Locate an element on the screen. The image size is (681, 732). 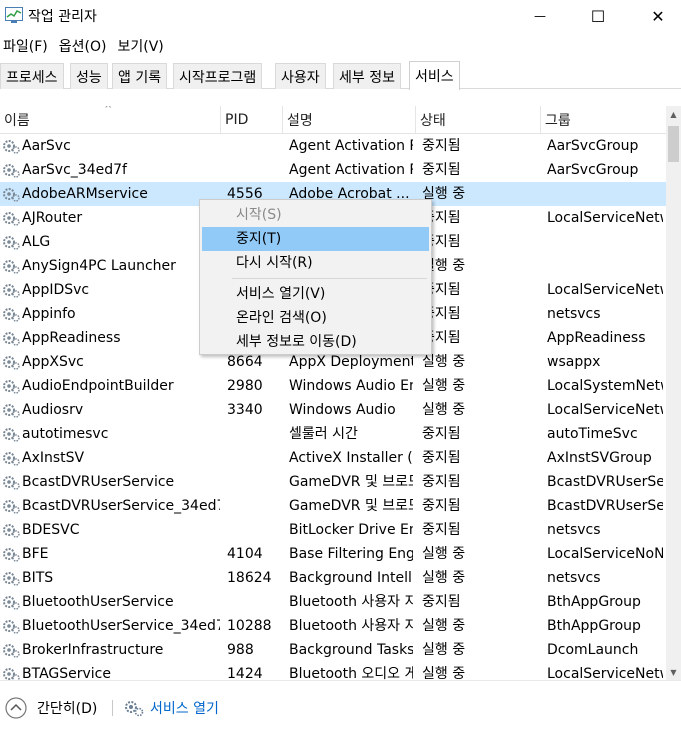
column-header-description: 설명 is located at coordinates (349, 120).